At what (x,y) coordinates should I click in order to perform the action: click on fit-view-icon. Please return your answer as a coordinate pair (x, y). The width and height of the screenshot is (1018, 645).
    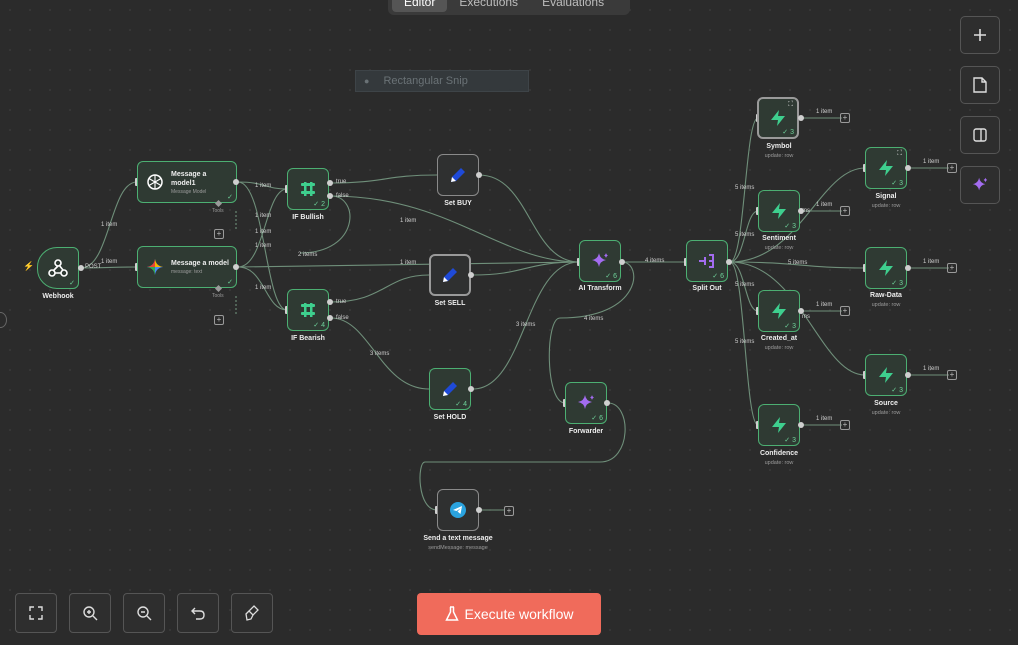
    Looking at the image, I should click on (36, 613).